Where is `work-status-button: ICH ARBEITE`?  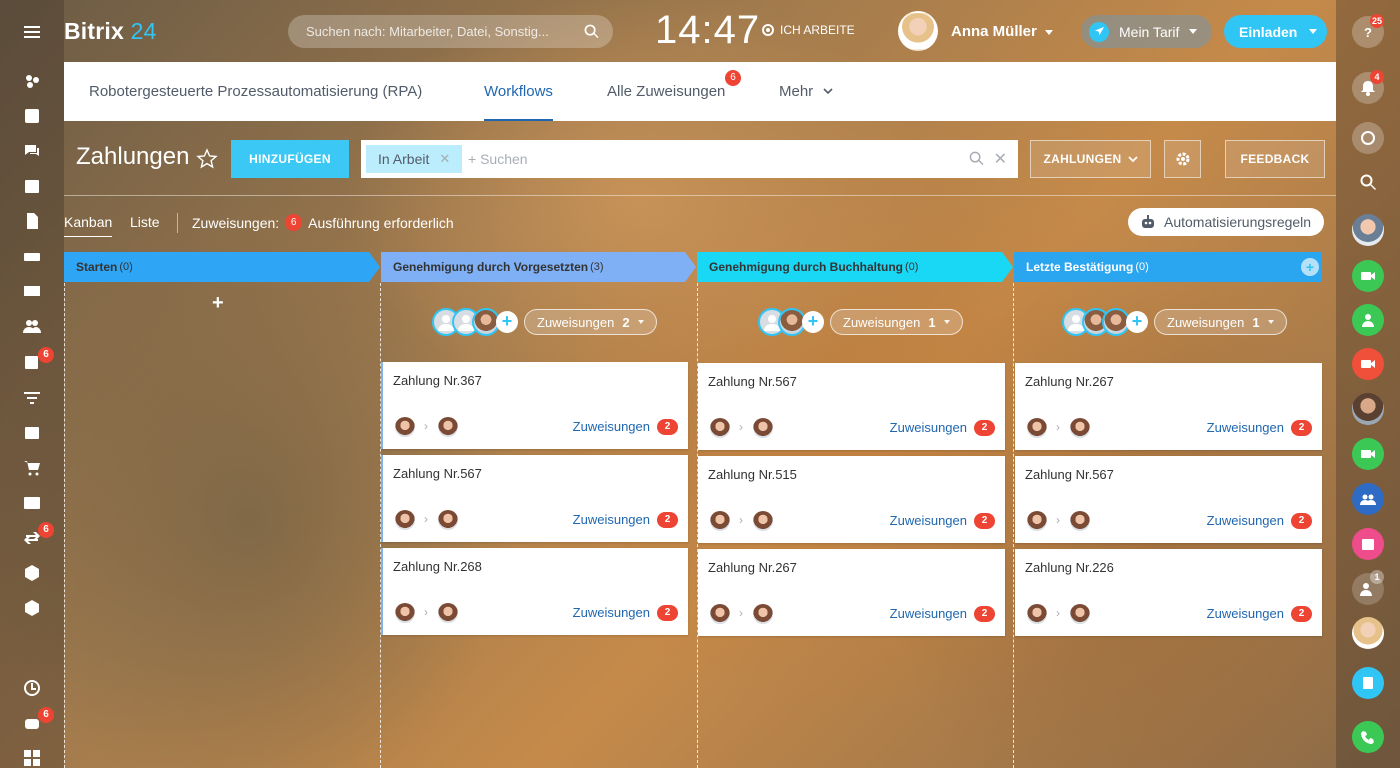 work-status-button: ICH ARBEITE is located at coordinates (808, 30).